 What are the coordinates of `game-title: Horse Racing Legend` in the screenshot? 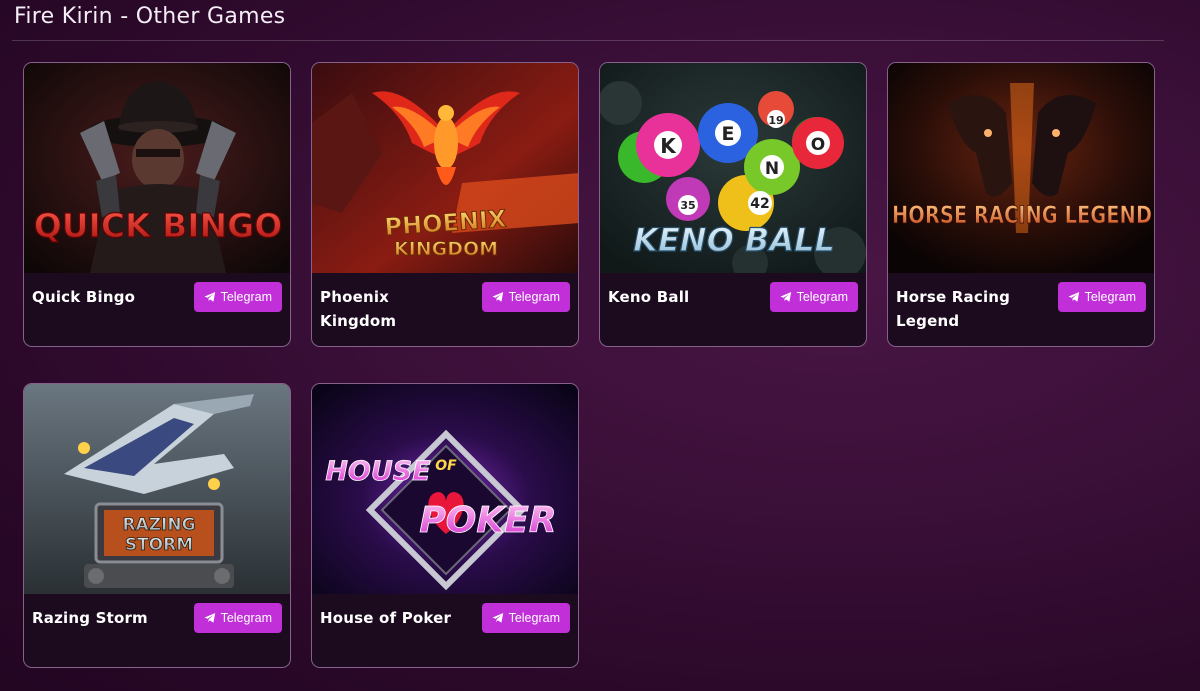 It's located at (953, 309).